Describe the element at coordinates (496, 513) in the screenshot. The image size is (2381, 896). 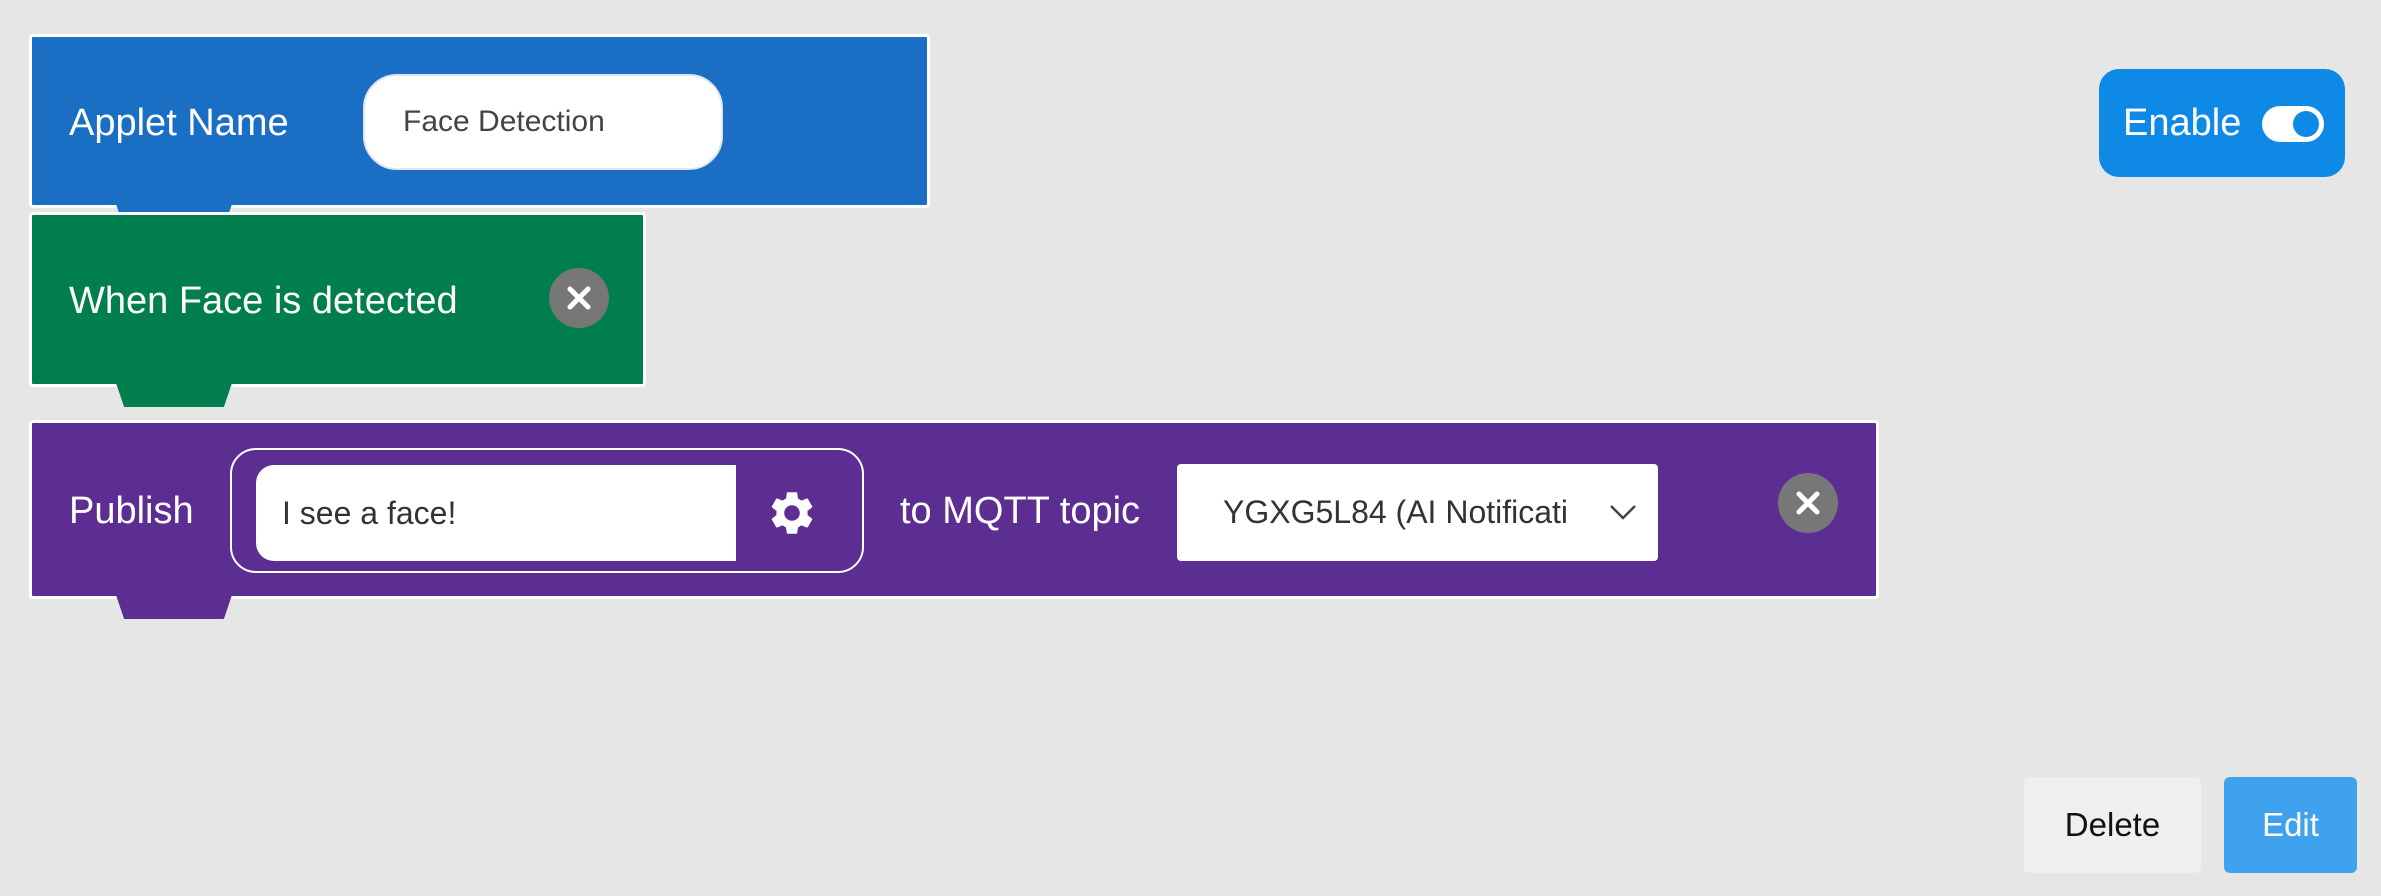
I see `message-input` at that location.